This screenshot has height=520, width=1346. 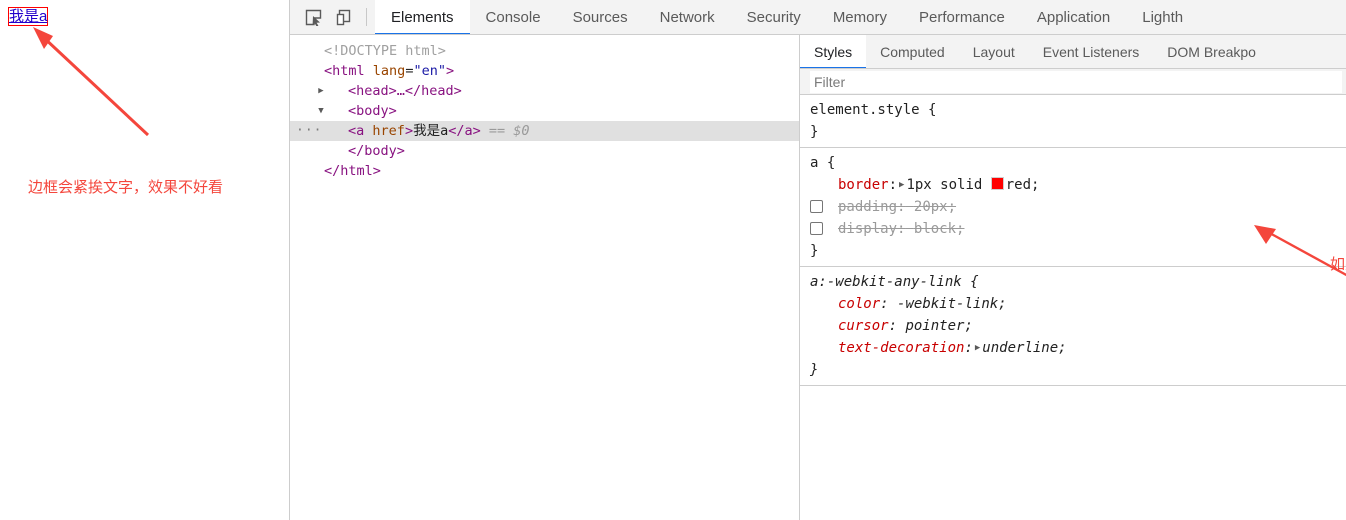 What do you see at coordinates (321, 111) in the screenshot?
I see `chevron-down-icon: ▼` at bounding box center [321, 111].